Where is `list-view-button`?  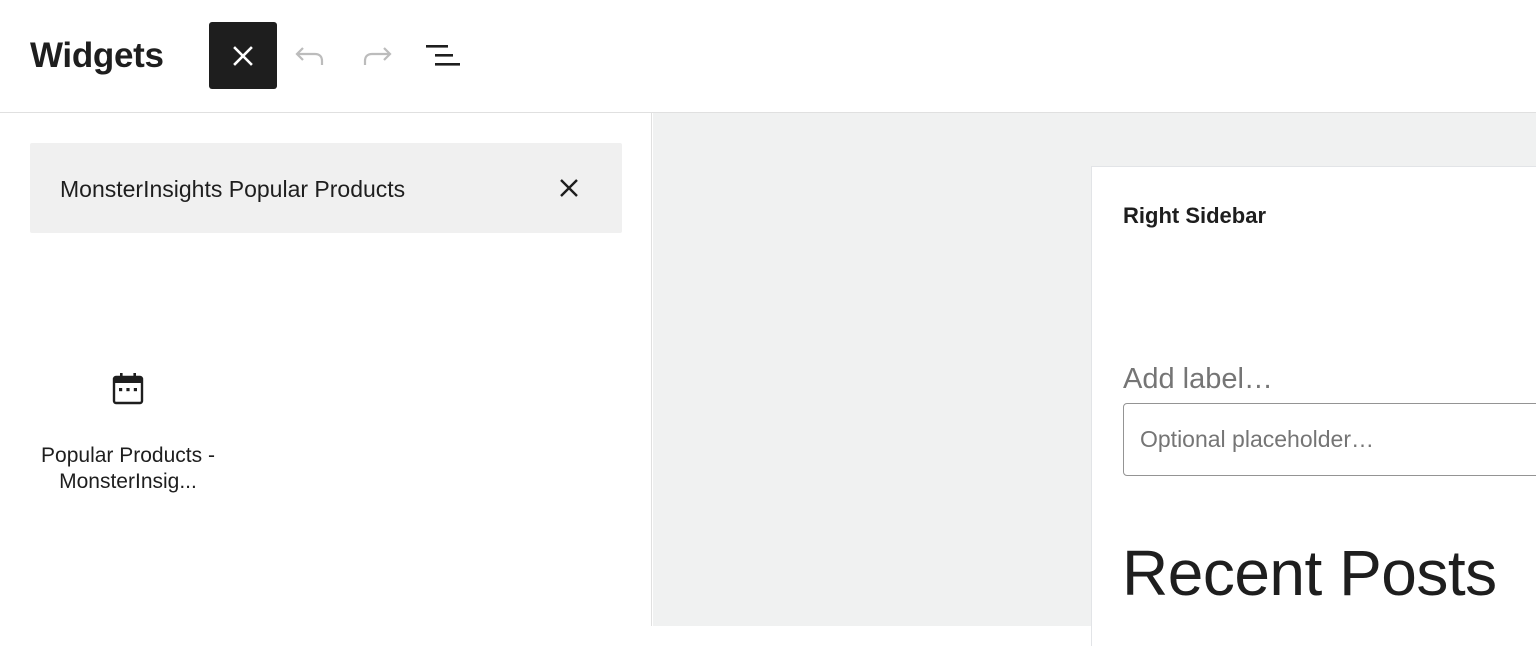
list-view-button is located at coordinates (443, 56).